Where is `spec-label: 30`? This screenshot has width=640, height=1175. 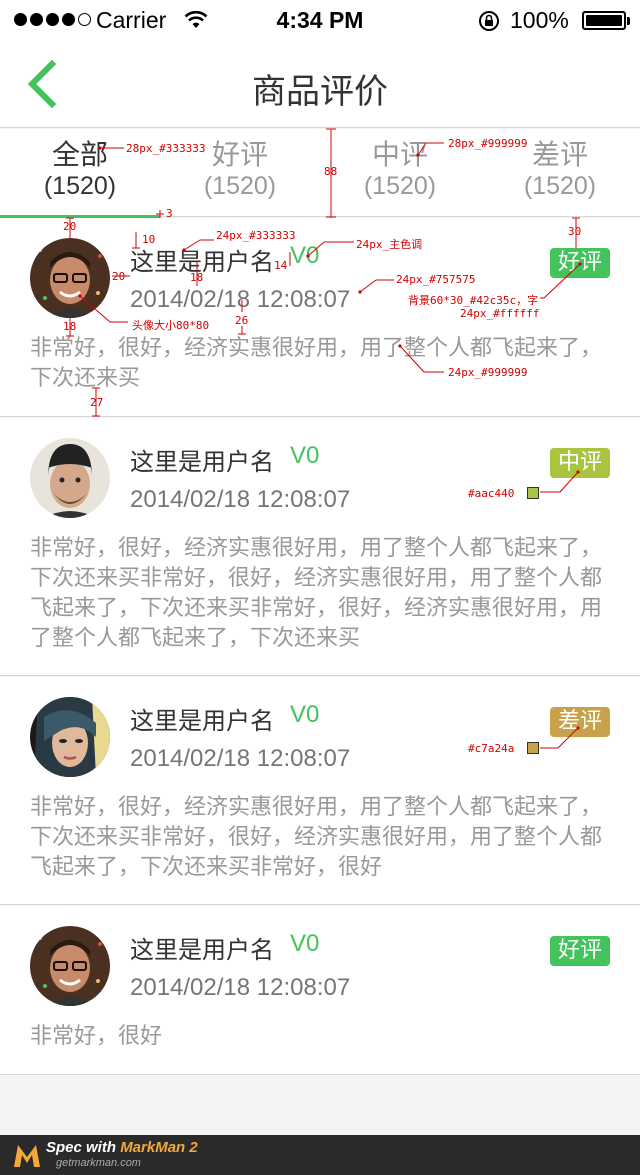
spec-label: 30 is located at coordinates (575, 231).